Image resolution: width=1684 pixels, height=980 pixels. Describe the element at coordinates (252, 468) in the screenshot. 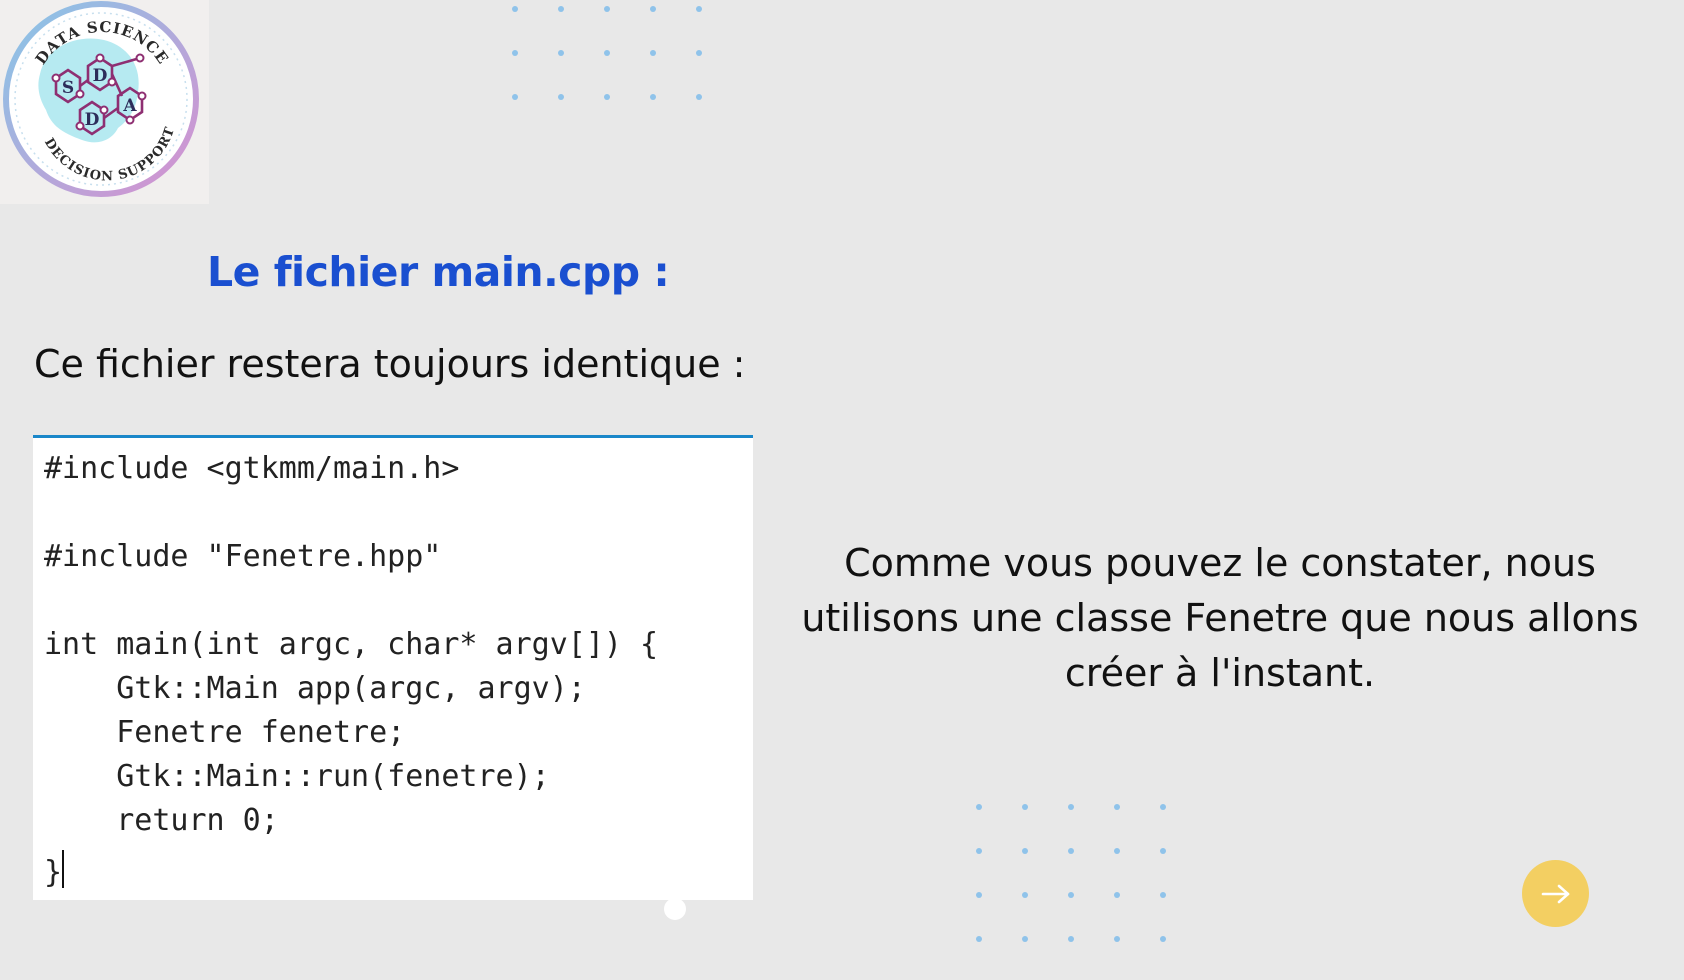

I see `code-line: #include <gtkmm/main.h>` at that location.